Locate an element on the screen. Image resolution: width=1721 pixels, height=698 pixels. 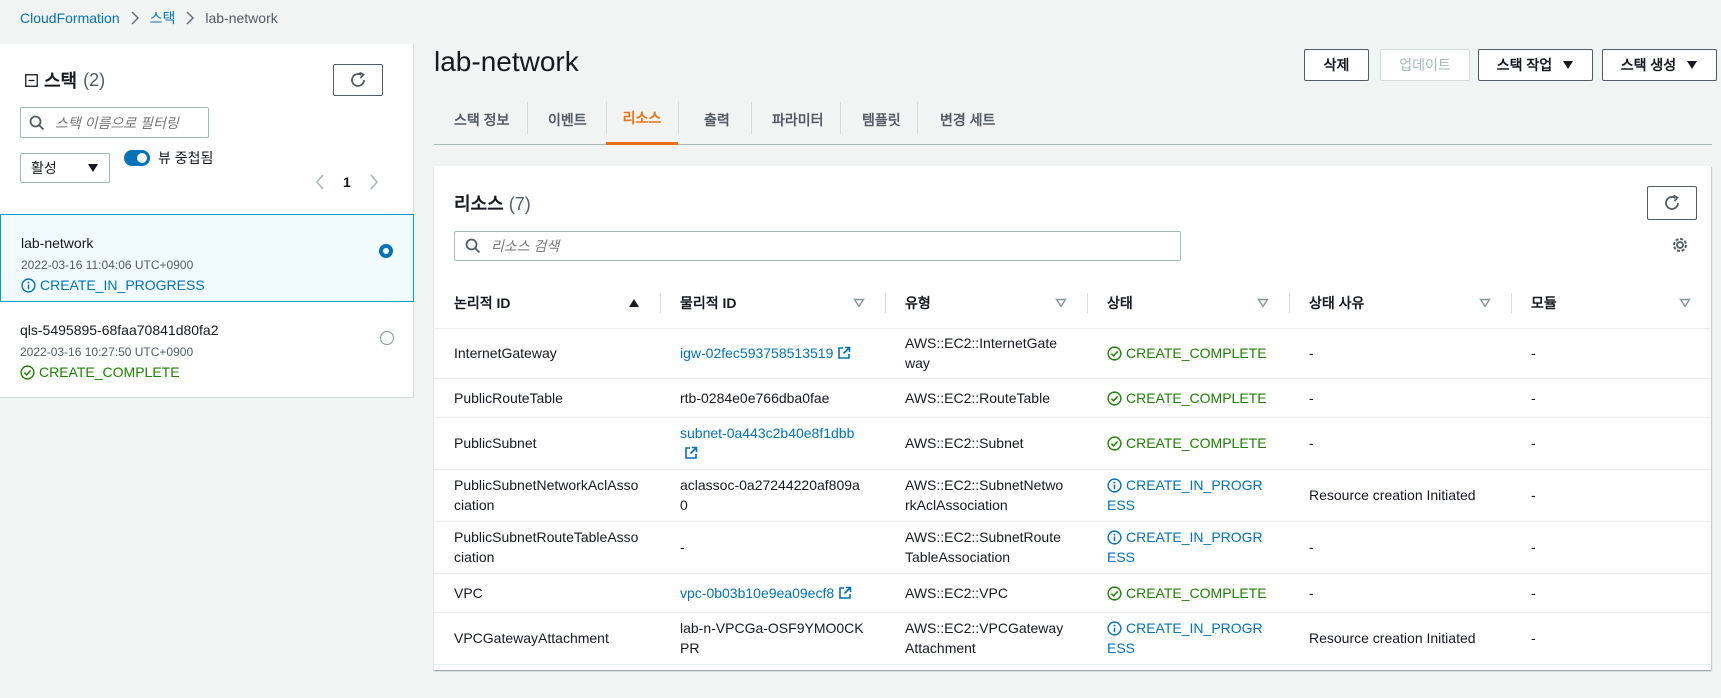
stack-actions-button: 스택 작업 is located at coordinates (1535, 65).